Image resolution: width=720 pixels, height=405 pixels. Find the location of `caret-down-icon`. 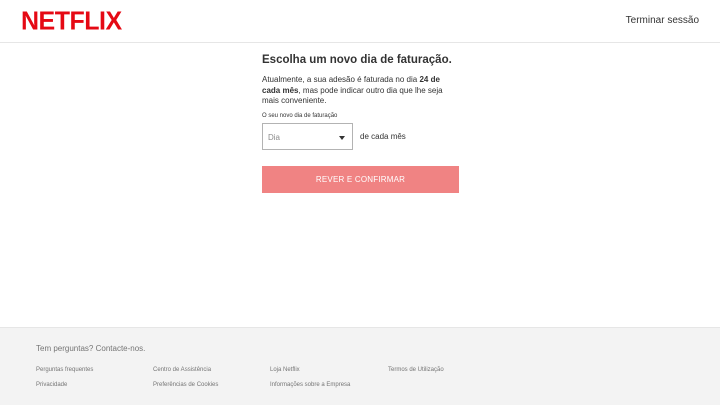

caret-down-icon is located at coordinates (342, 138).